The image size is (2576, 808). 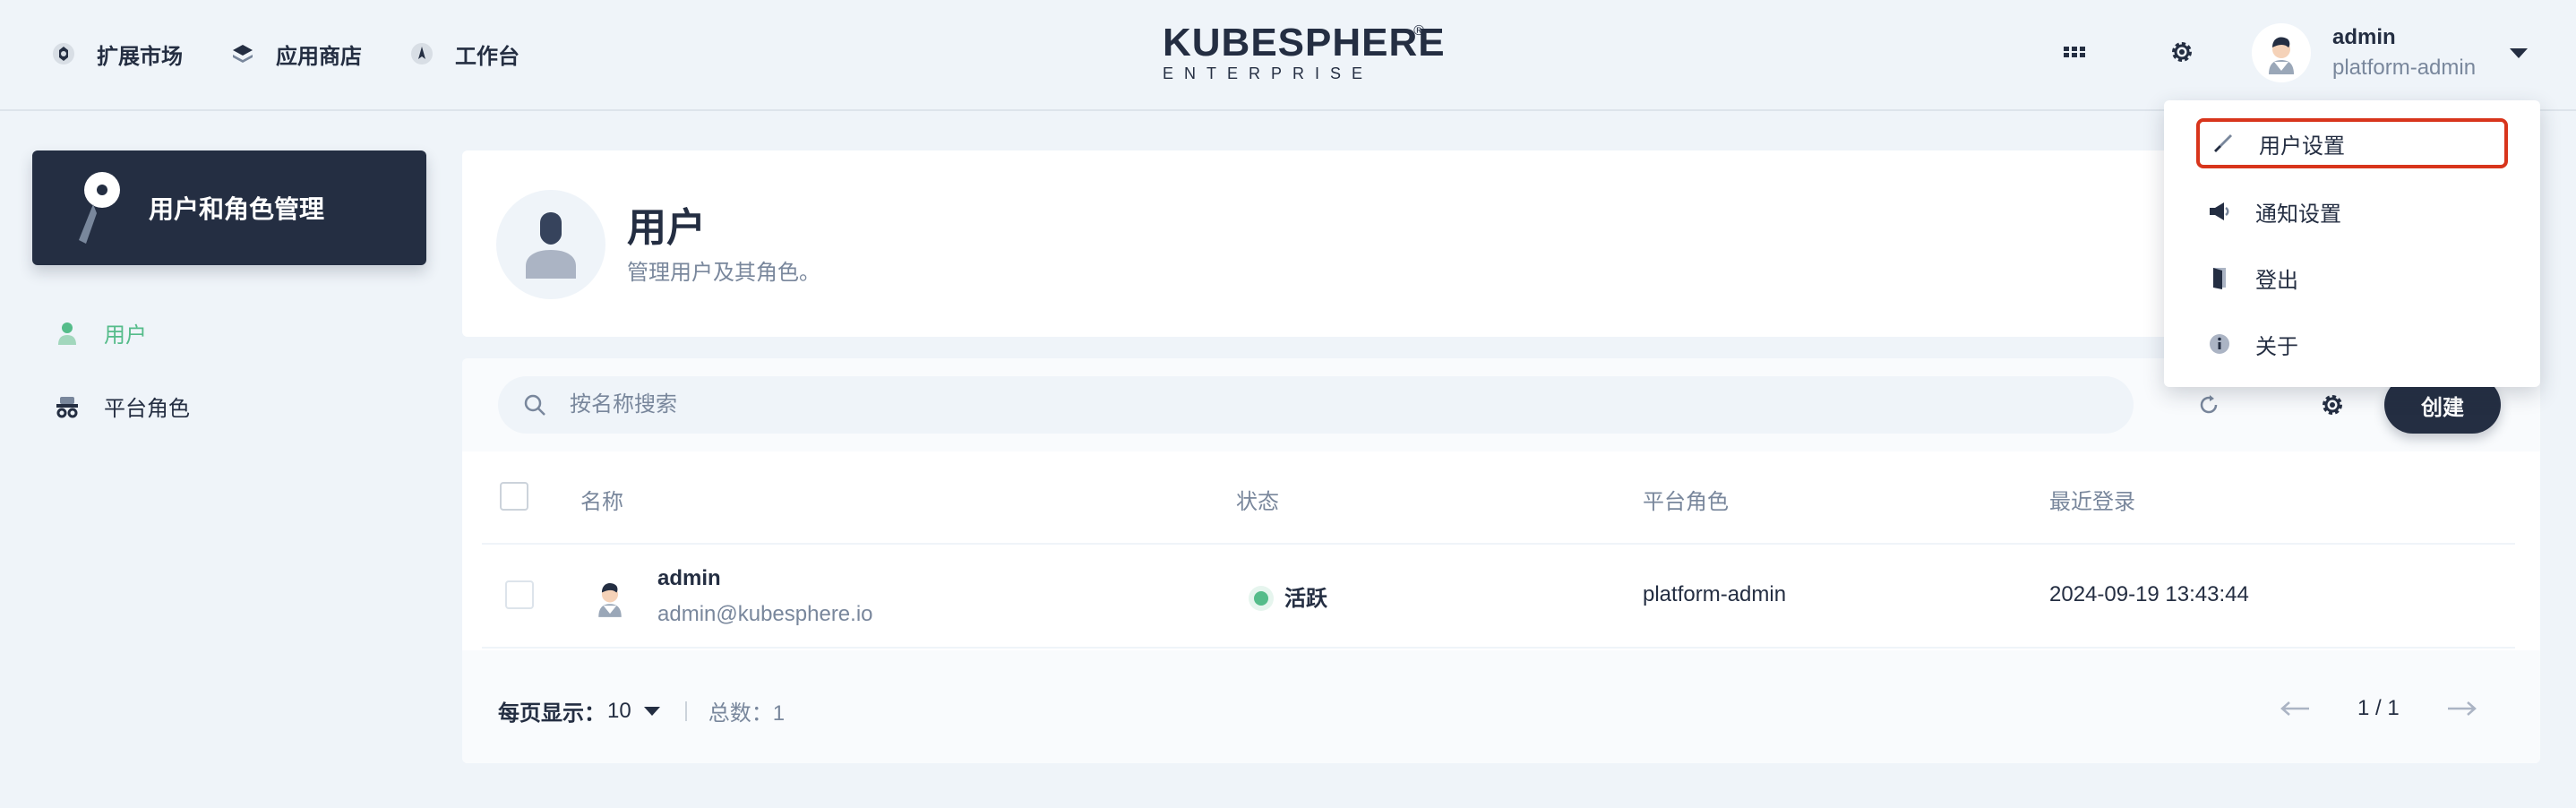 I want to click on logo-wordmark: KUBESPHERE ENTERPRISE, so click(x=1304, y=52).